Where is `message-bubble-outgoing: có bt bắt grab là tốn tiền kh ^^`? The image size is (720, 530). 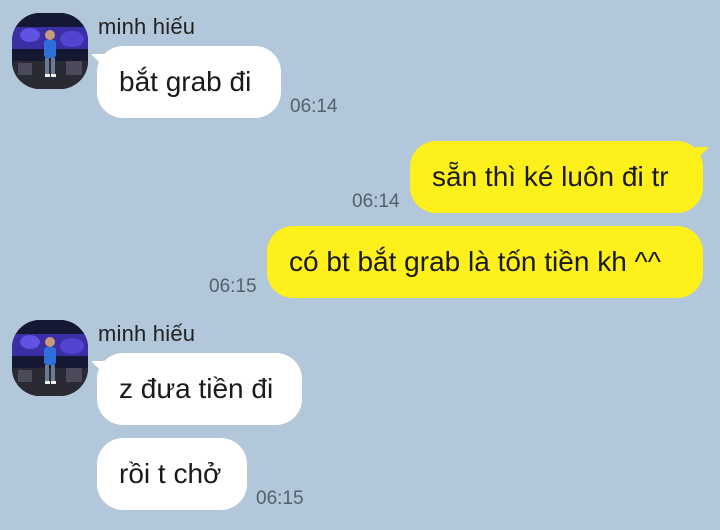
message-bubble-outgoing: có bt bắt grab là tốn tiền kh ^^ is located at coordinates (485, 262).